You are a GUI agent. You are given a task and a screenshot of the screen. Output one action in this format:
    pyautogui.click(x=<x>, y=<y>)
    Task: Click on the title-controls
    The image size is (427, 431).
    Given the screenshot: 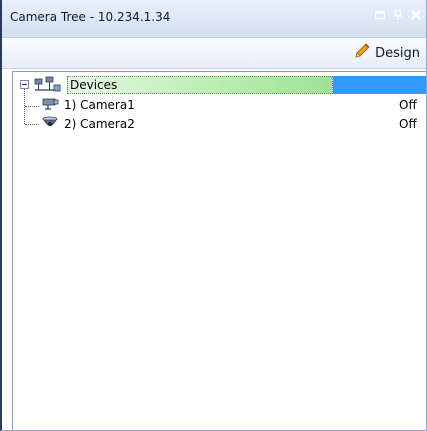 What is the action you would take?
    pyautogui.click(x=398, y=15)
    